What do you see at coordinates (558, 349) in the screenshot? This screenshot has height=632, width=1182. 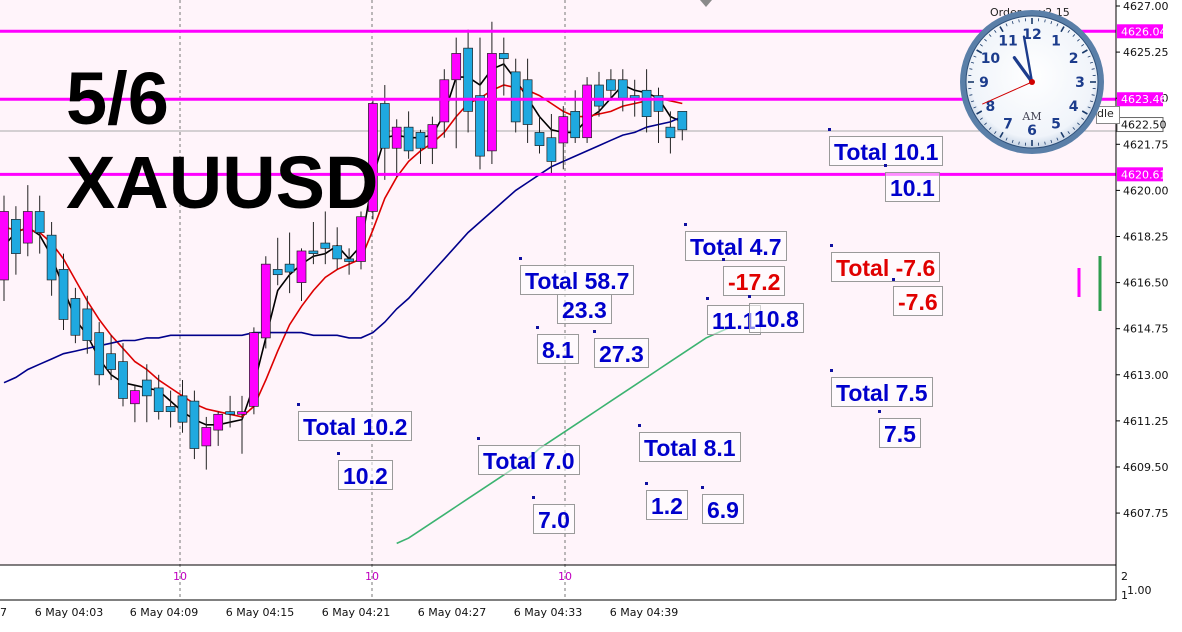 I see `profit-annotation: 8.1` at bounding box center [558, 349].